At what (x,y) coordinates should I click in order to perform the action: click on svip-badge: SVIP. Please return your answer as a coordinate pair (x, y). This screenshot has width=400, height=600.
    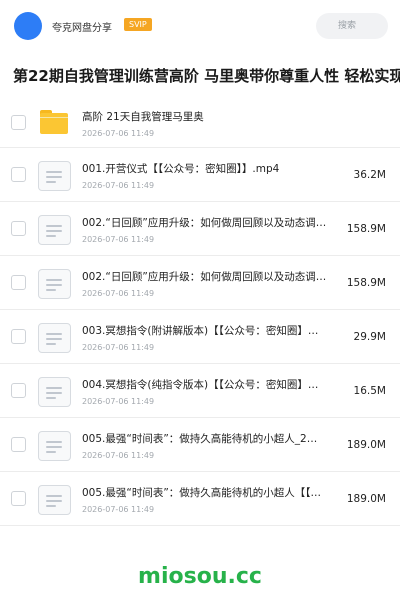
    Looking at the image, I should click on (138, 24).